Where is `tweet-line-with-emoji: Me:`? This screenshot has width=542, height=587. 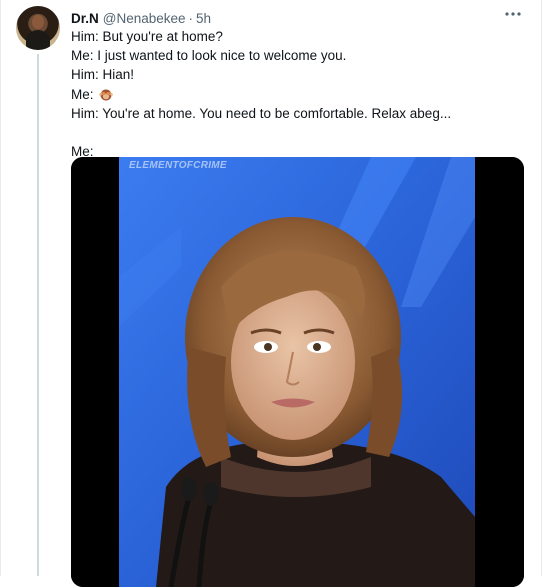
tweet-line-with-emoji: Me: is located at coordinates (296, 94).